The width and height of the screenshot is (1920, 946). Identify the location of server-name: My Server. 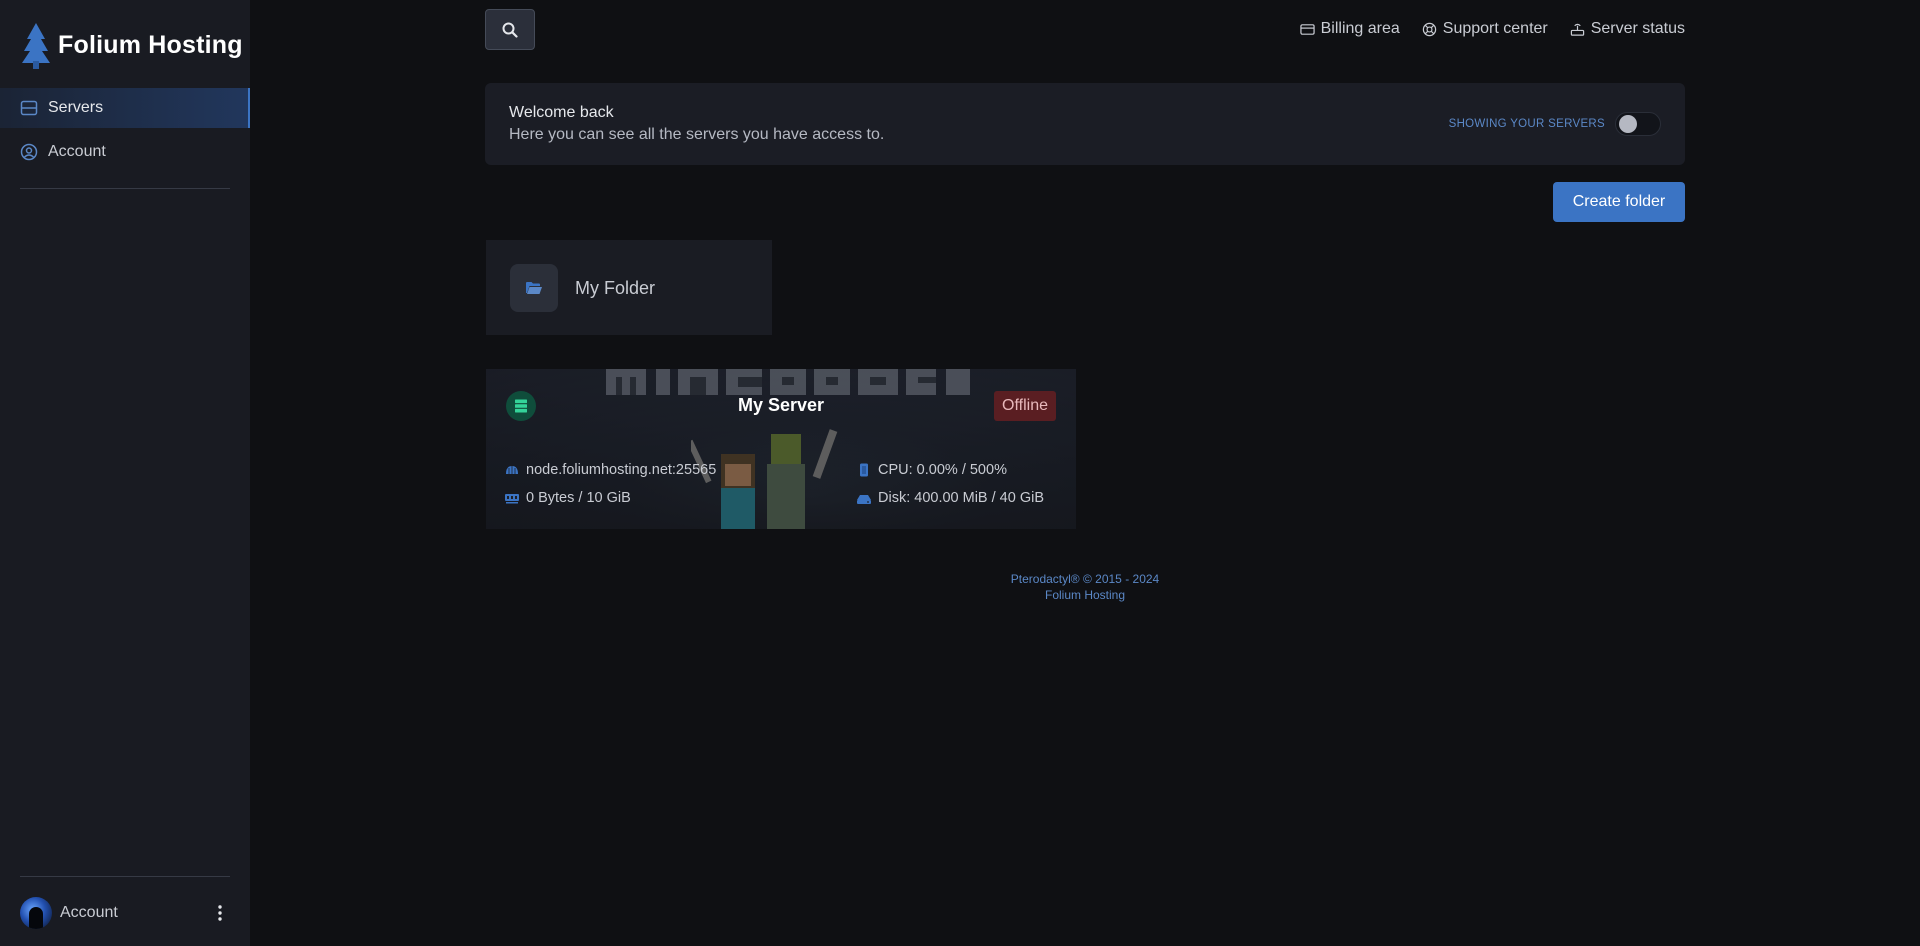
(781, 405).